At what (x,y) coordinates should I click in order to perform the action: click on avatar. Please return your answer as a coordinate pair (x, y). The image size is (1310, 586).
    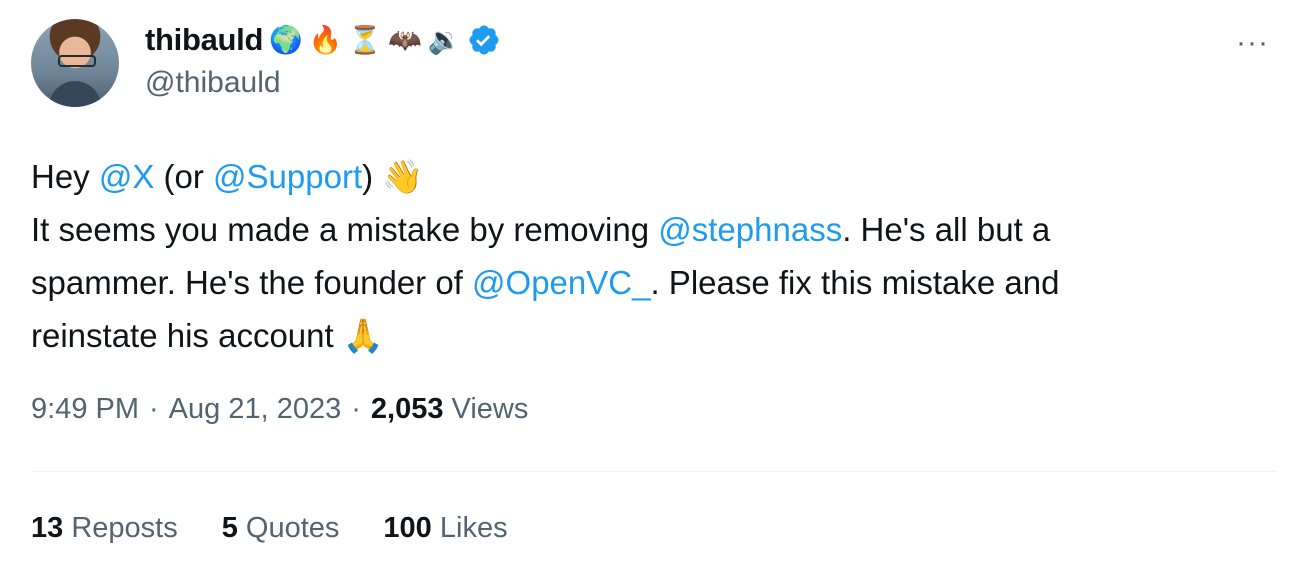
    Looking at the image, I should click on (75, 63).